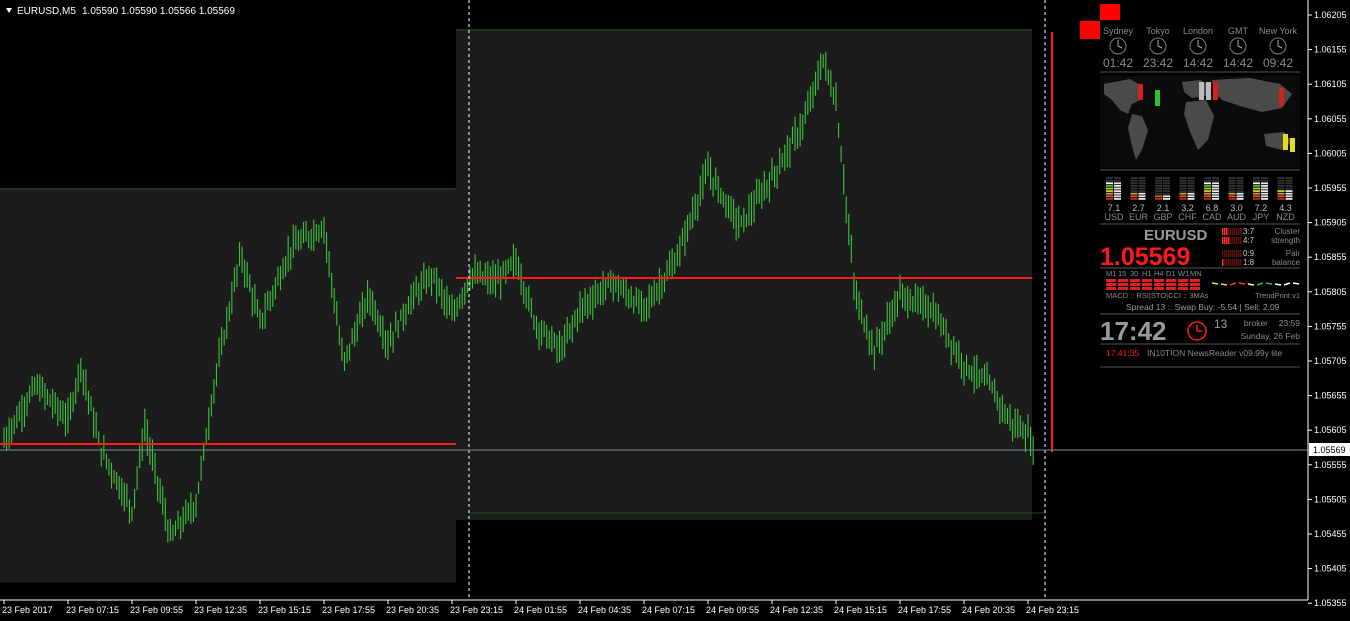 Image resolution: width=1350 pixels, height=621 pixels. Describe the element at coordinates (1176, 235) in the screenshot. I see `pair-symbol: EURUSD` at that location.